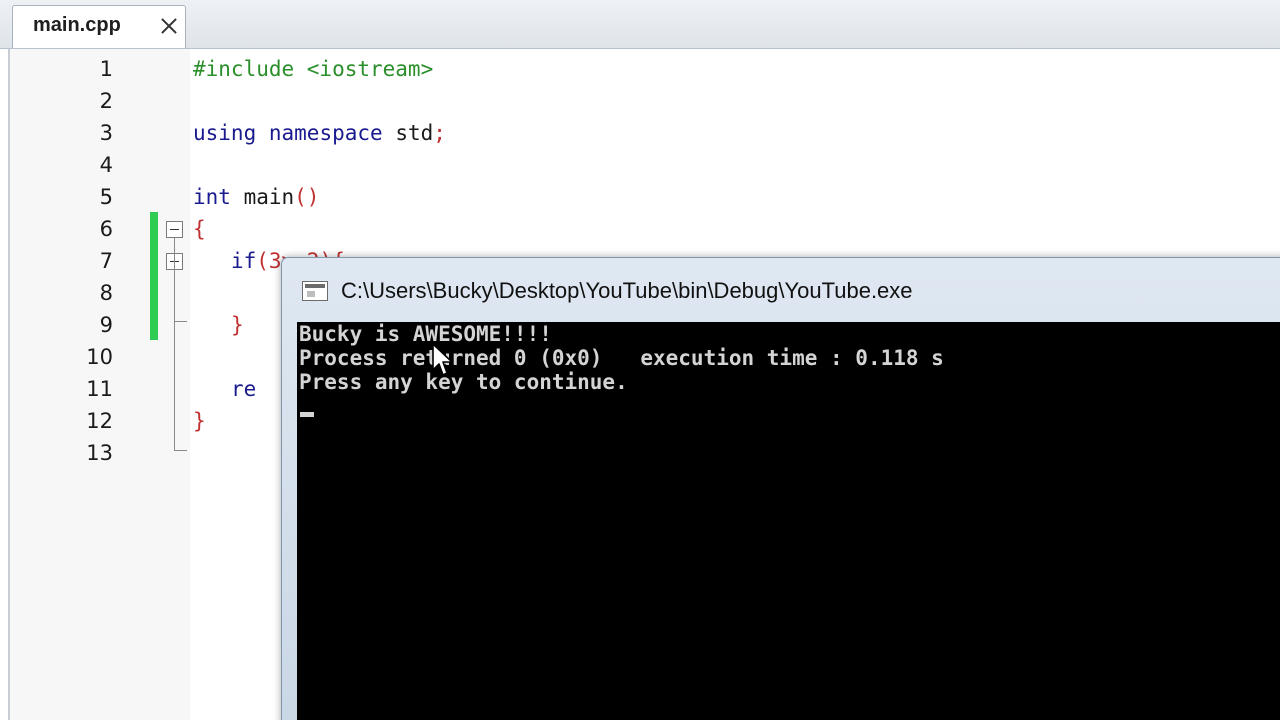 This screenshot has width=1280, height=720. I want to click on editor-tab-strip: main.cpp, so click(640, 24).